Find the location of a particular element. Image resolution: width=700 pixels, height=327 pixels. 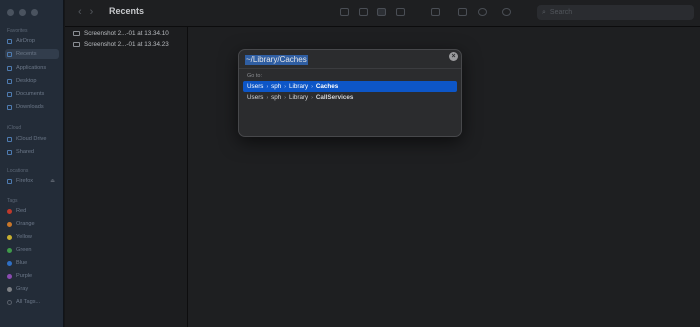

path-segment: sph is located at coordinates (276, 97).